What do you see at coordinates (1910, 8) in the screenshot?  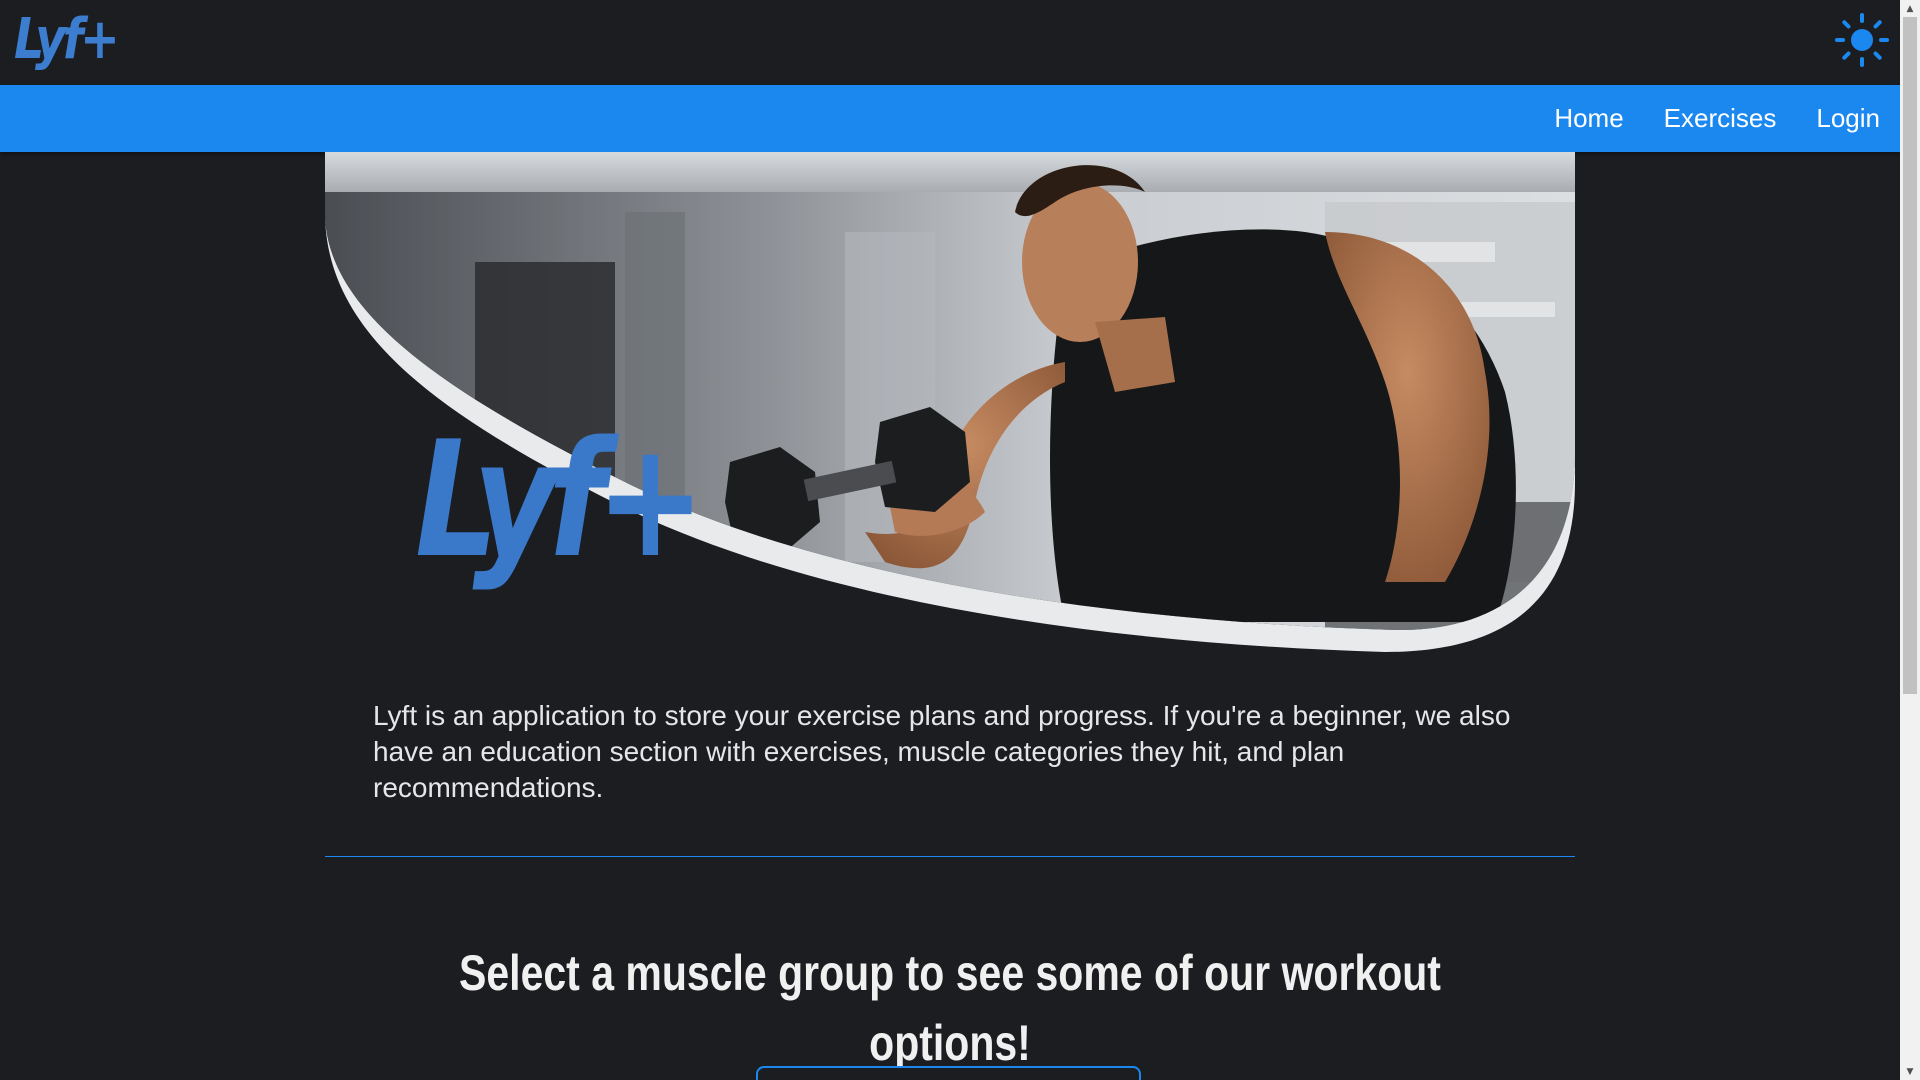 I see `scroll-up-arrow-icon: ▲` at bounding box center [1910, 8].